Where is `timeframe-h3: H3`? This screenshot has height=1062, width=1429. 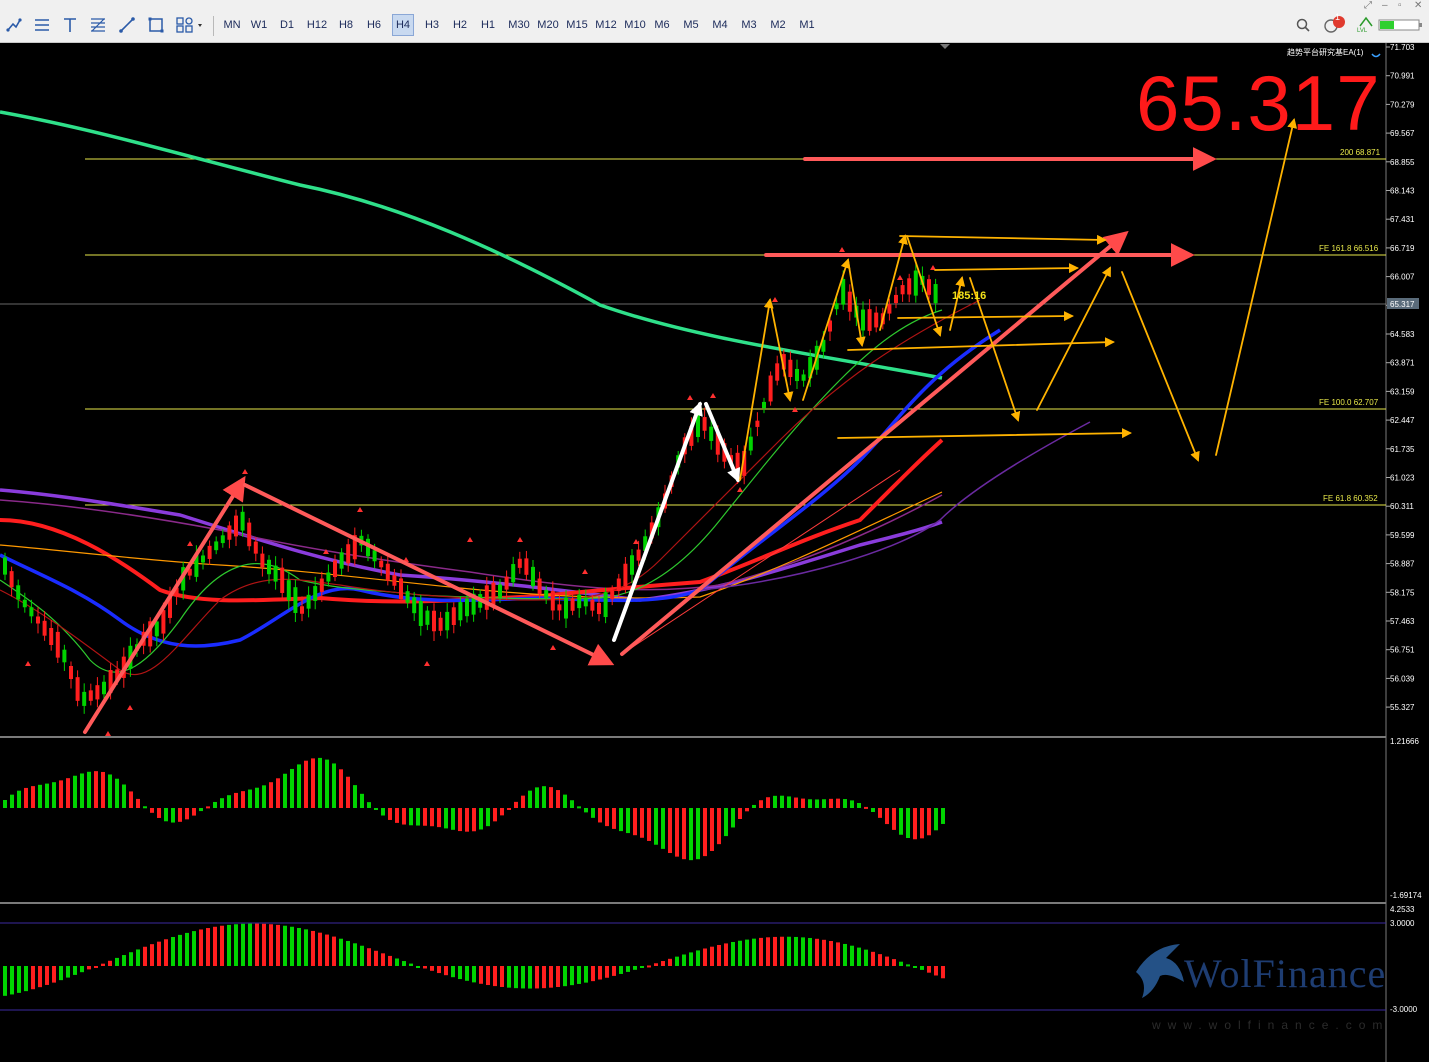
timeframe-h3: H3 is located at coordinates (432, 25).